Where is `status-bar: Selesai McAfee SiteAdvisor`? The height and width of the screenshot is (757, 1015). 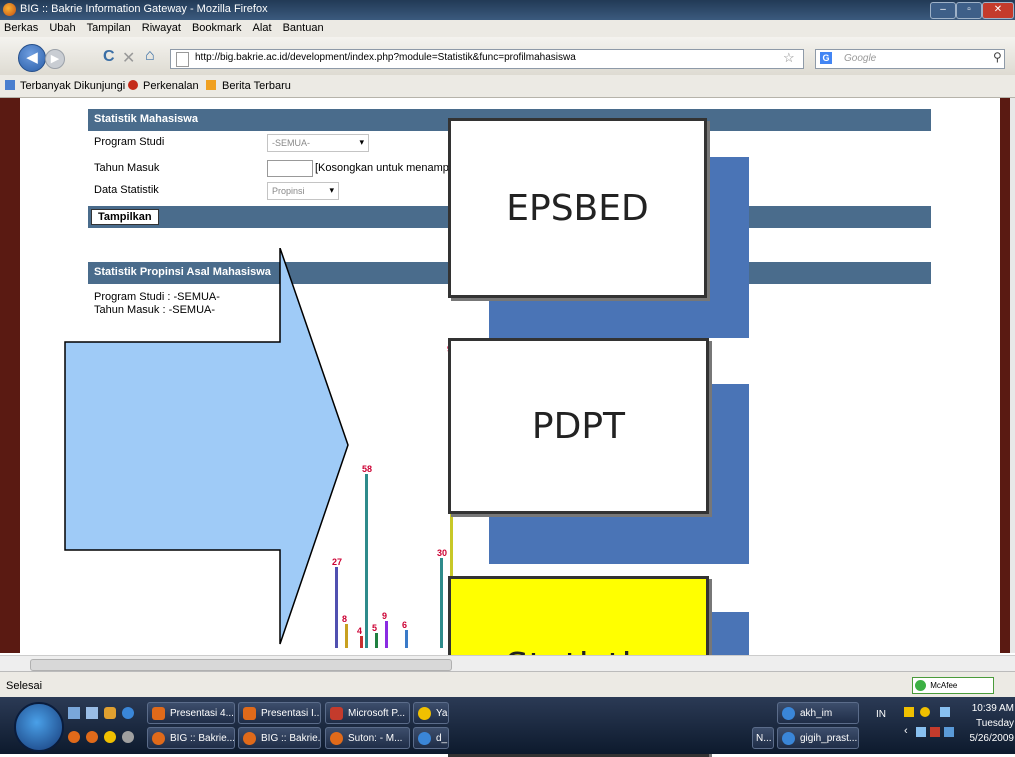
status-bar: Selesai McAfee SiteAdvisor is located at coordinates (507, 688).